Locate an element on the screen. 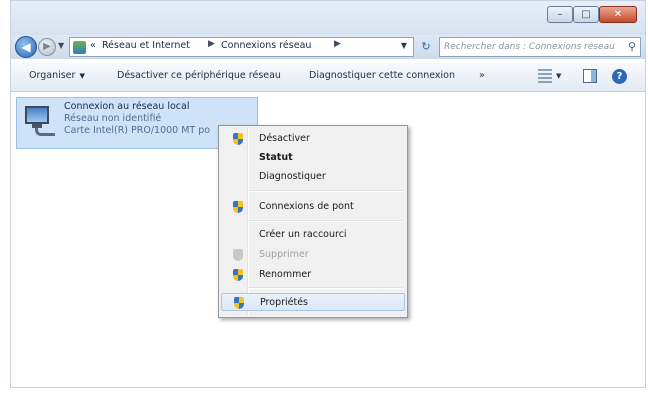 The width and height of the screenshot is (648, 394). menu-item-label: Statut is located at coordinates (276, 157).